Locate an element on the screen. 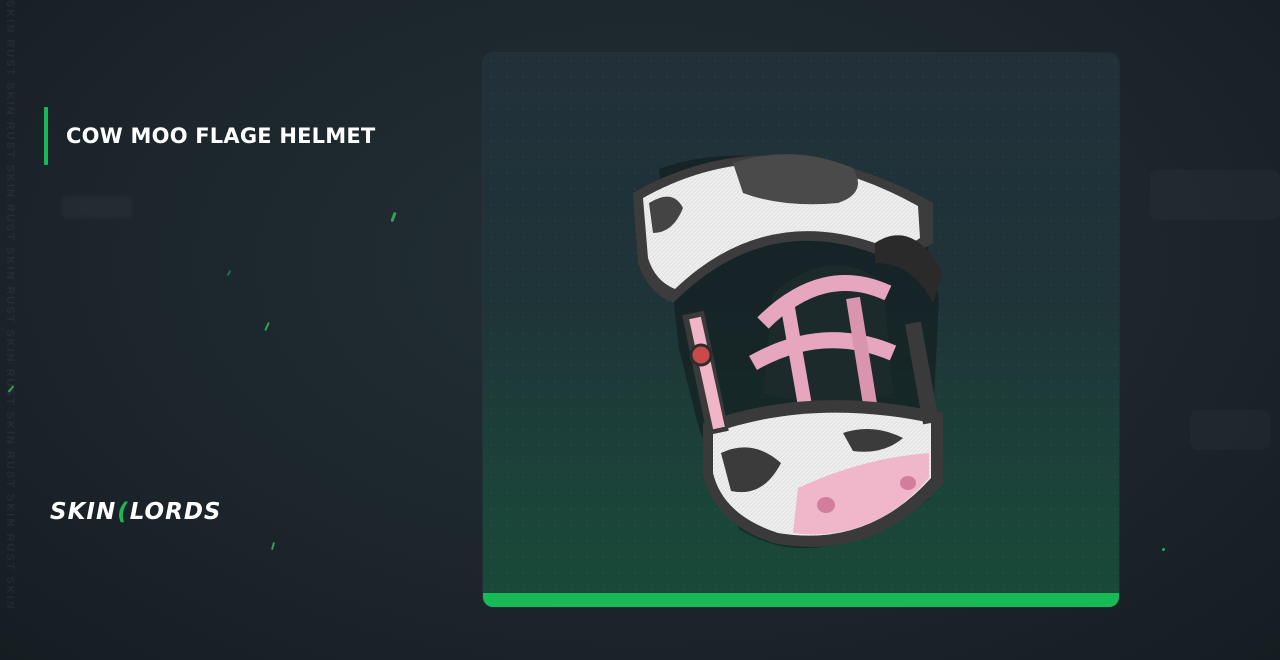  item-title-block: COW MOO FLAGE HELMET is located at coordinates (209, 136).